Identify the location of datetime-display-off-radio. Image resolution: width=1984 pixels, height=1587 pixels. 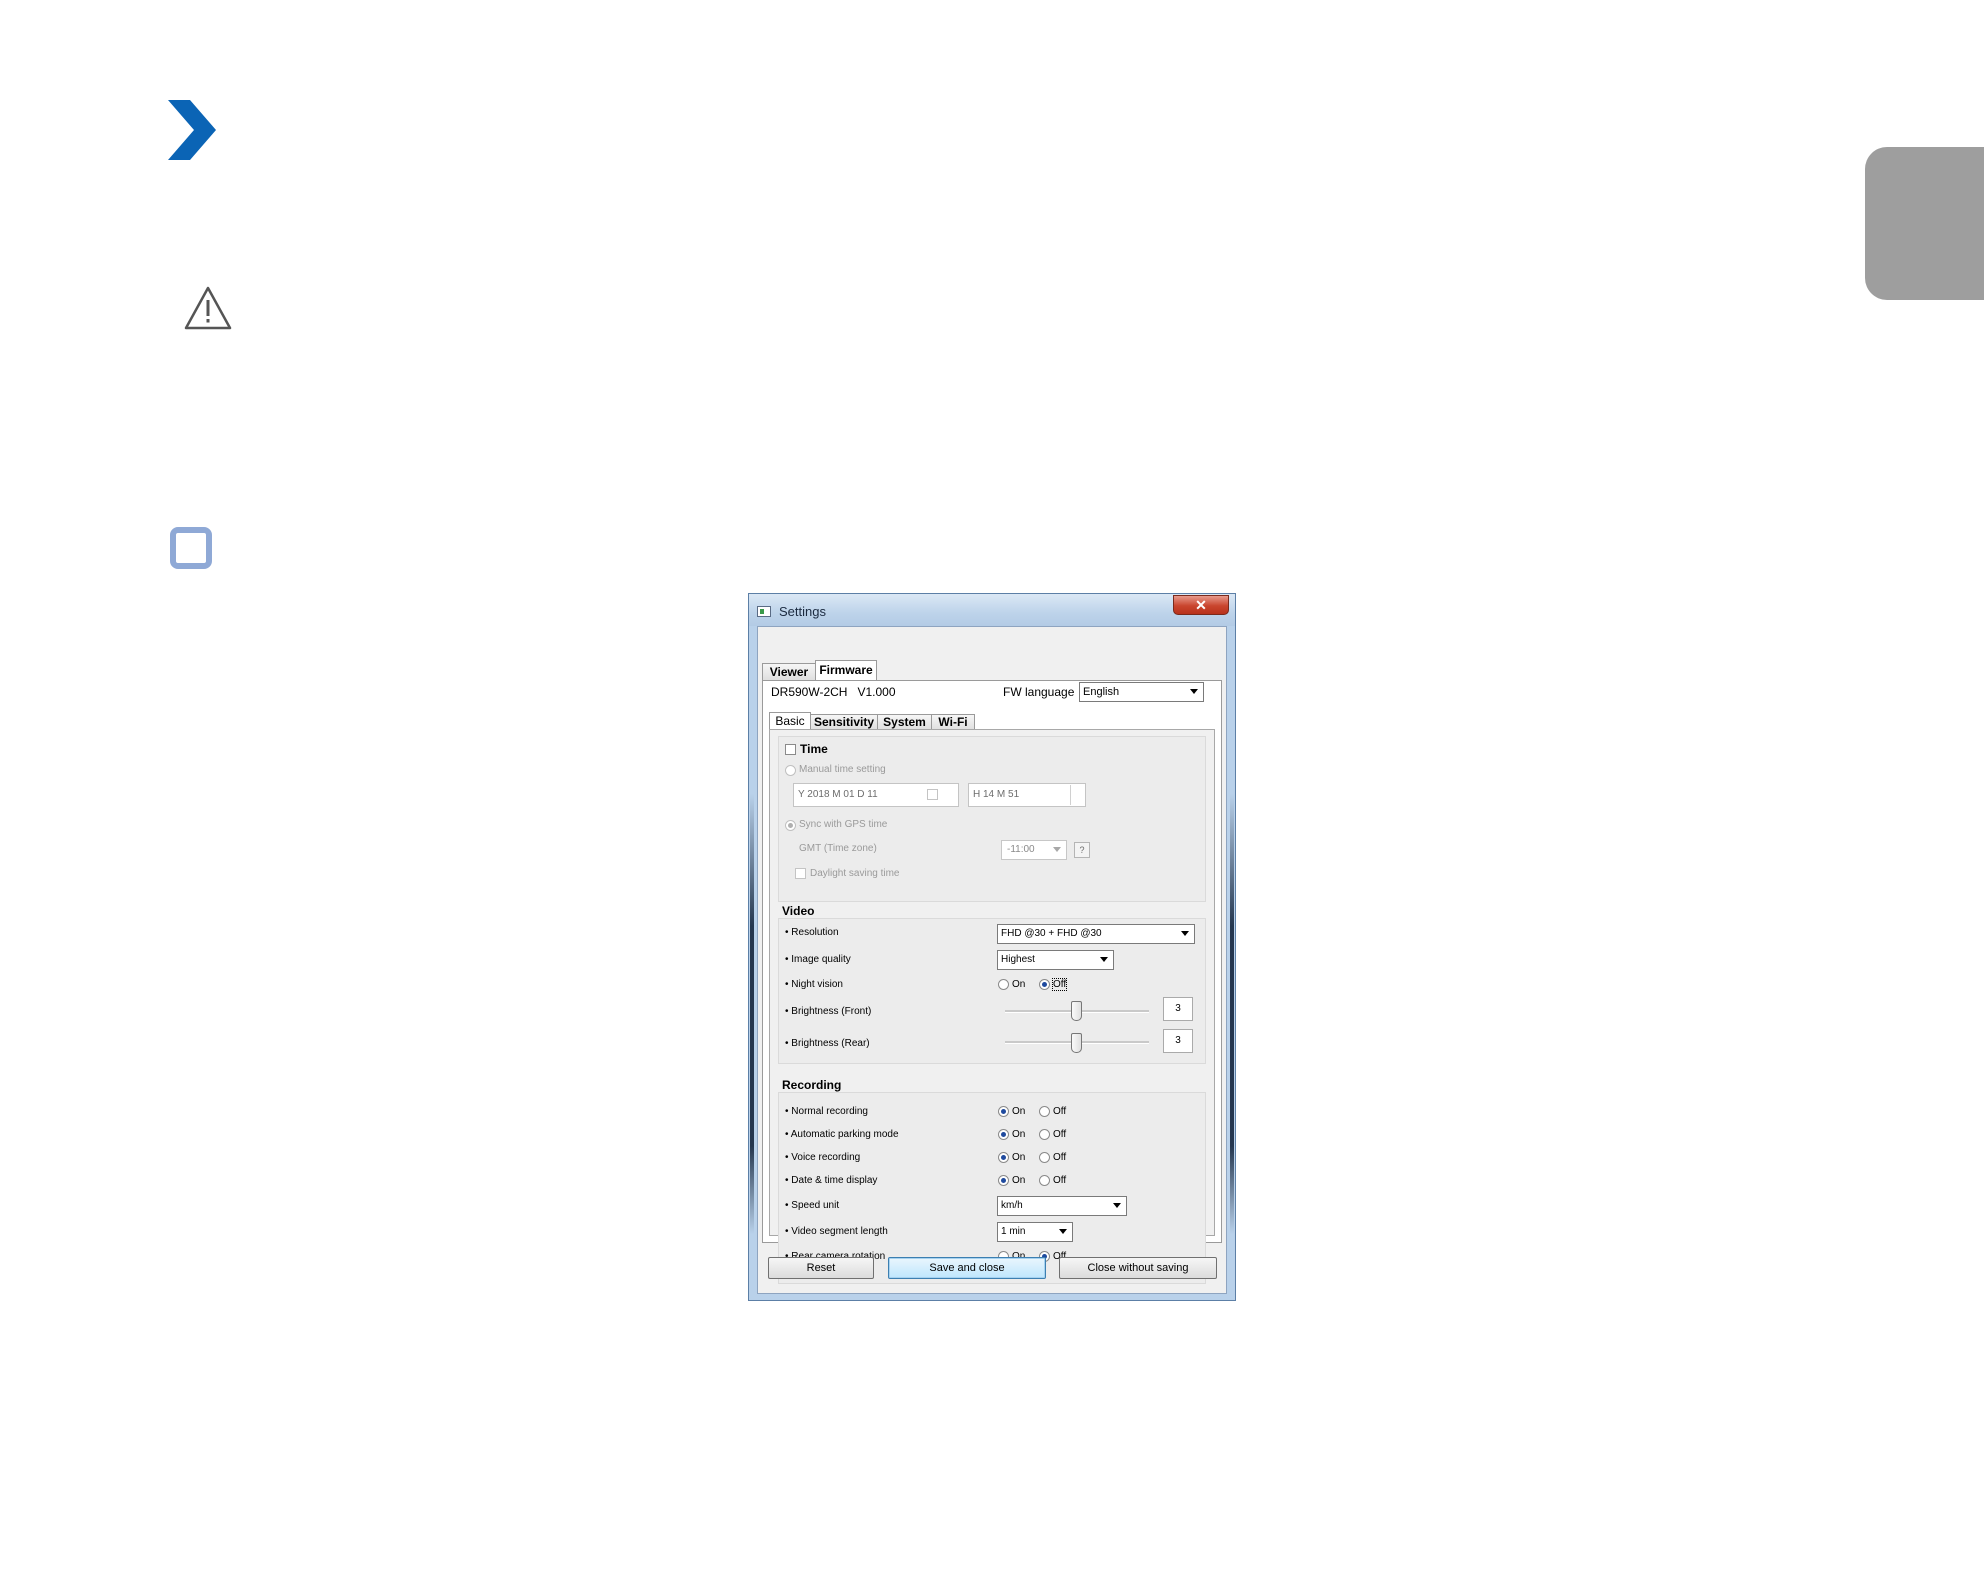
(1044, 1180).